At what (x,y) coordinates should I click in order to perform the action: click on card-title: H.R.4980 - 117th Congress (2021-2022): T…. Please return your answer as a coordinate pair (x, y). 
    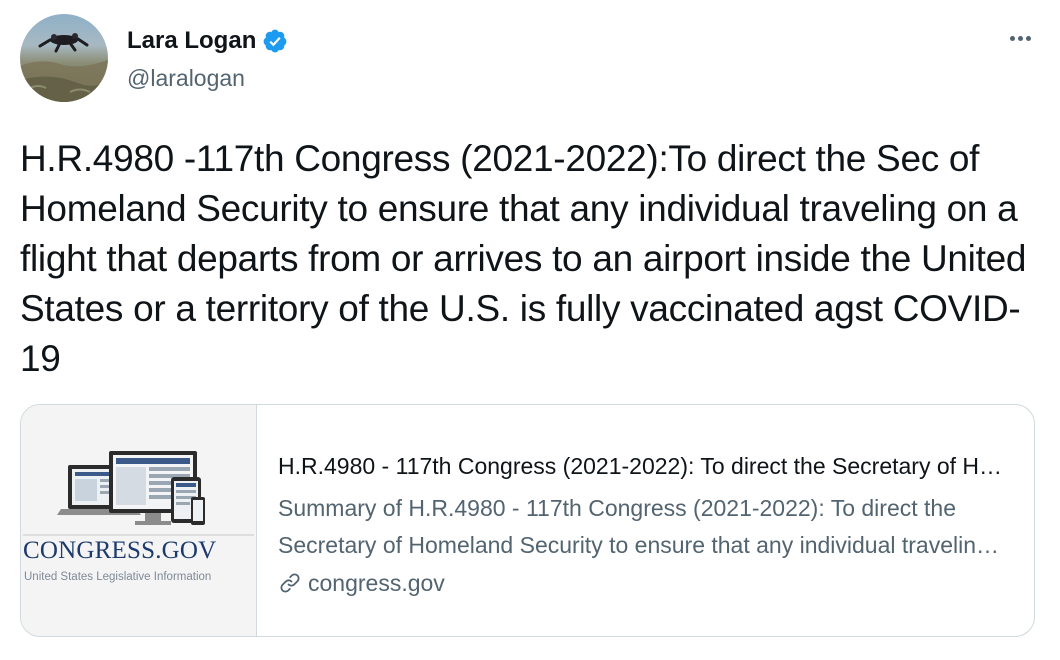
    Looking at the image, I should click on (646, 466).